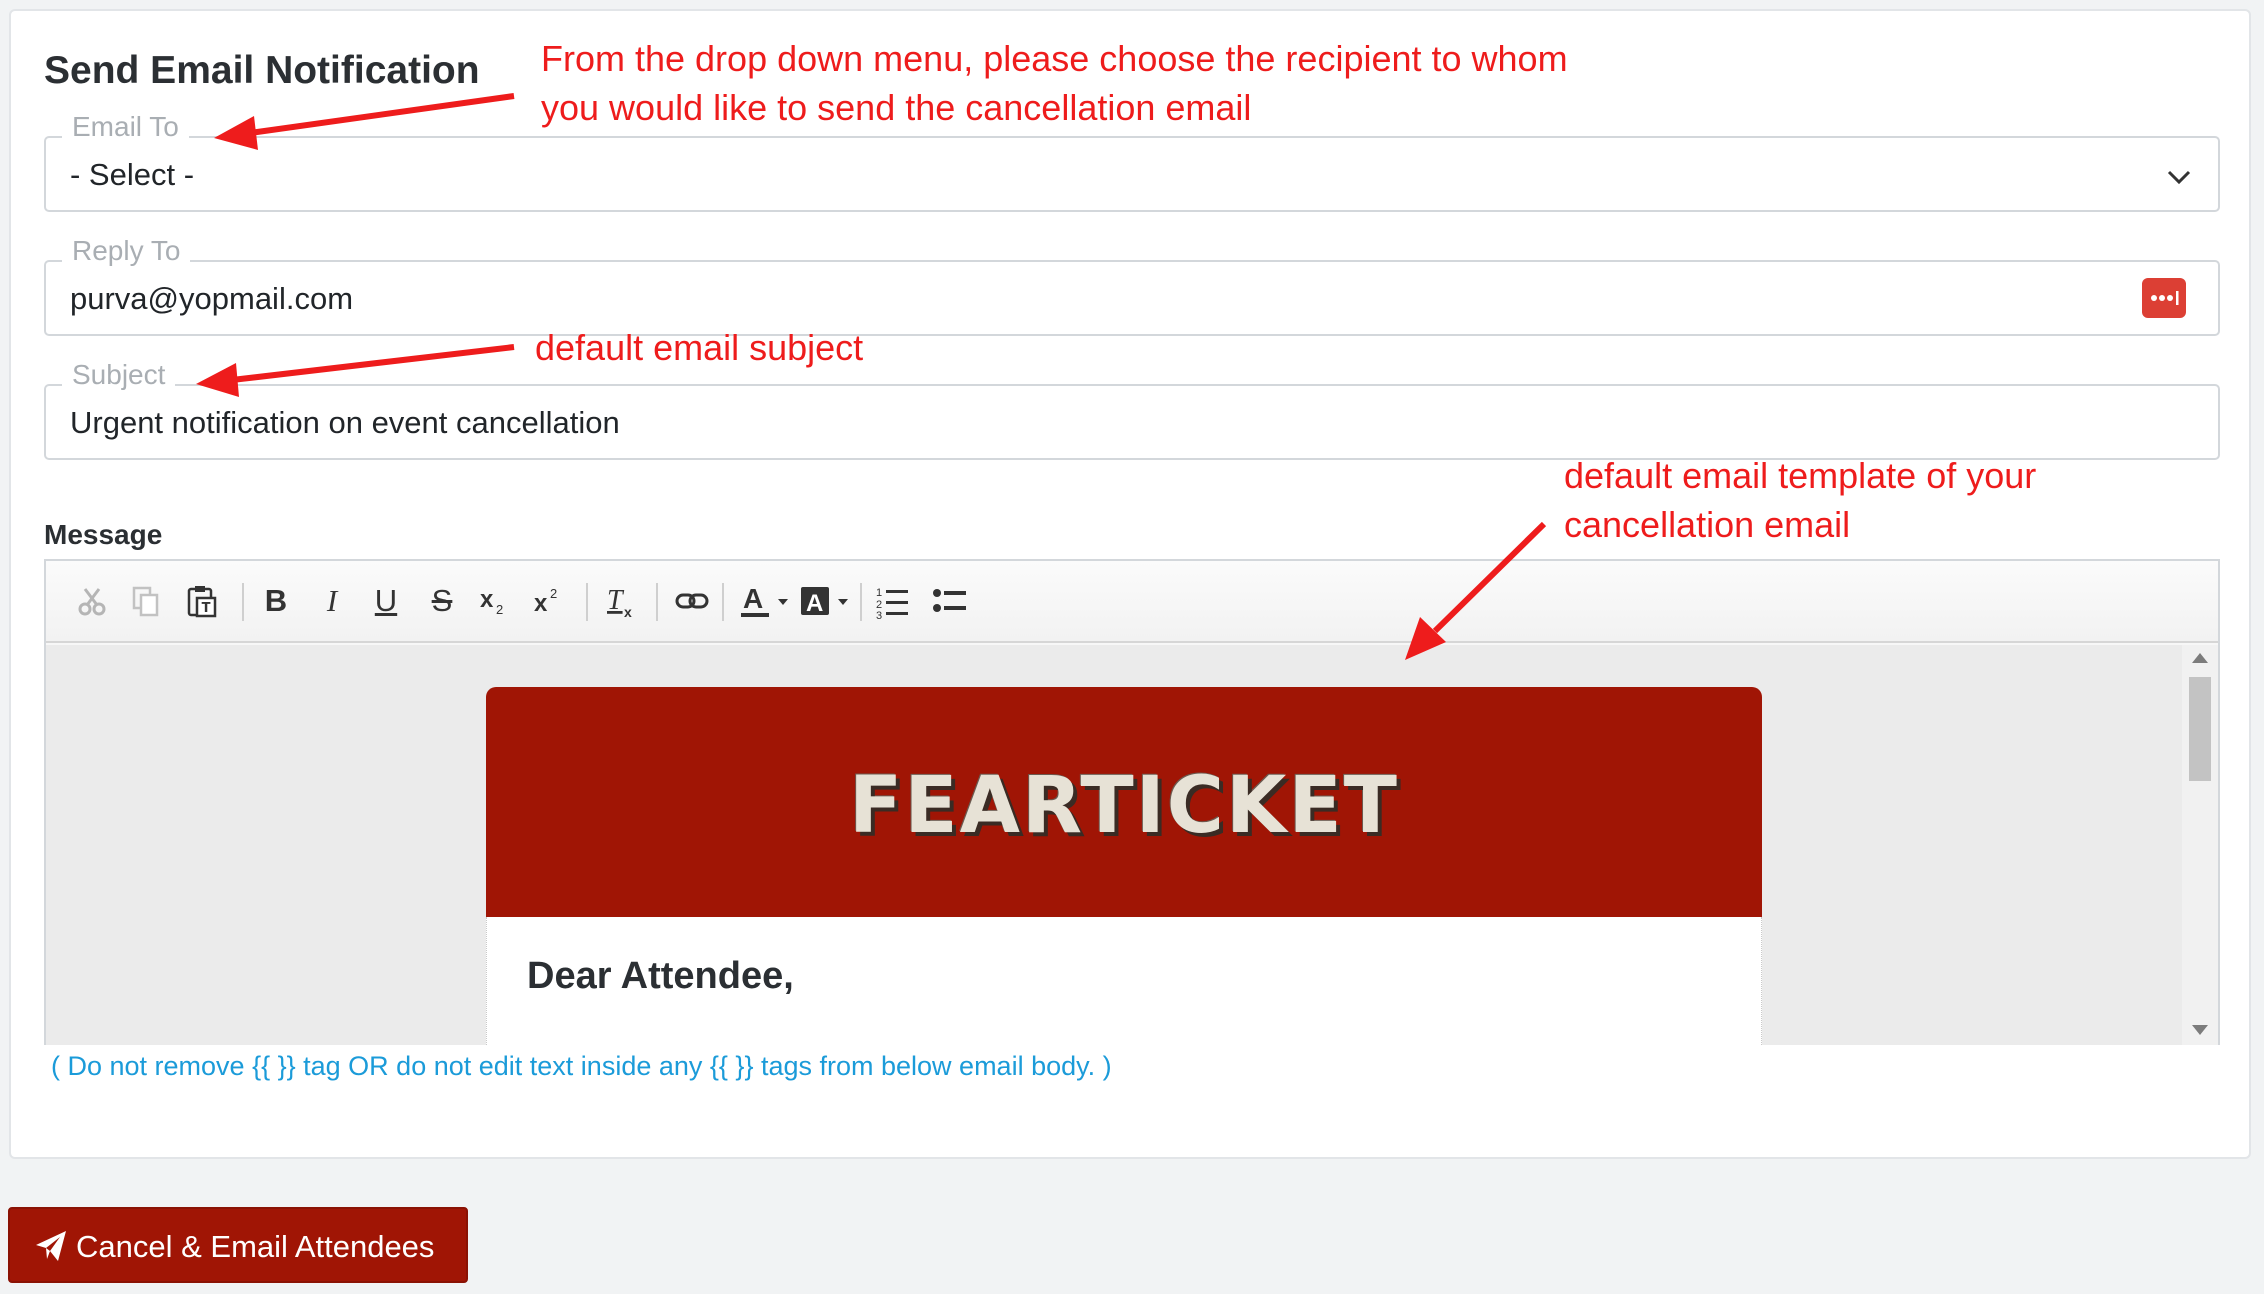 The width and height of the screenshot is (2264, 1294). I want to click on password-manager-icon, so click(2164, 298).